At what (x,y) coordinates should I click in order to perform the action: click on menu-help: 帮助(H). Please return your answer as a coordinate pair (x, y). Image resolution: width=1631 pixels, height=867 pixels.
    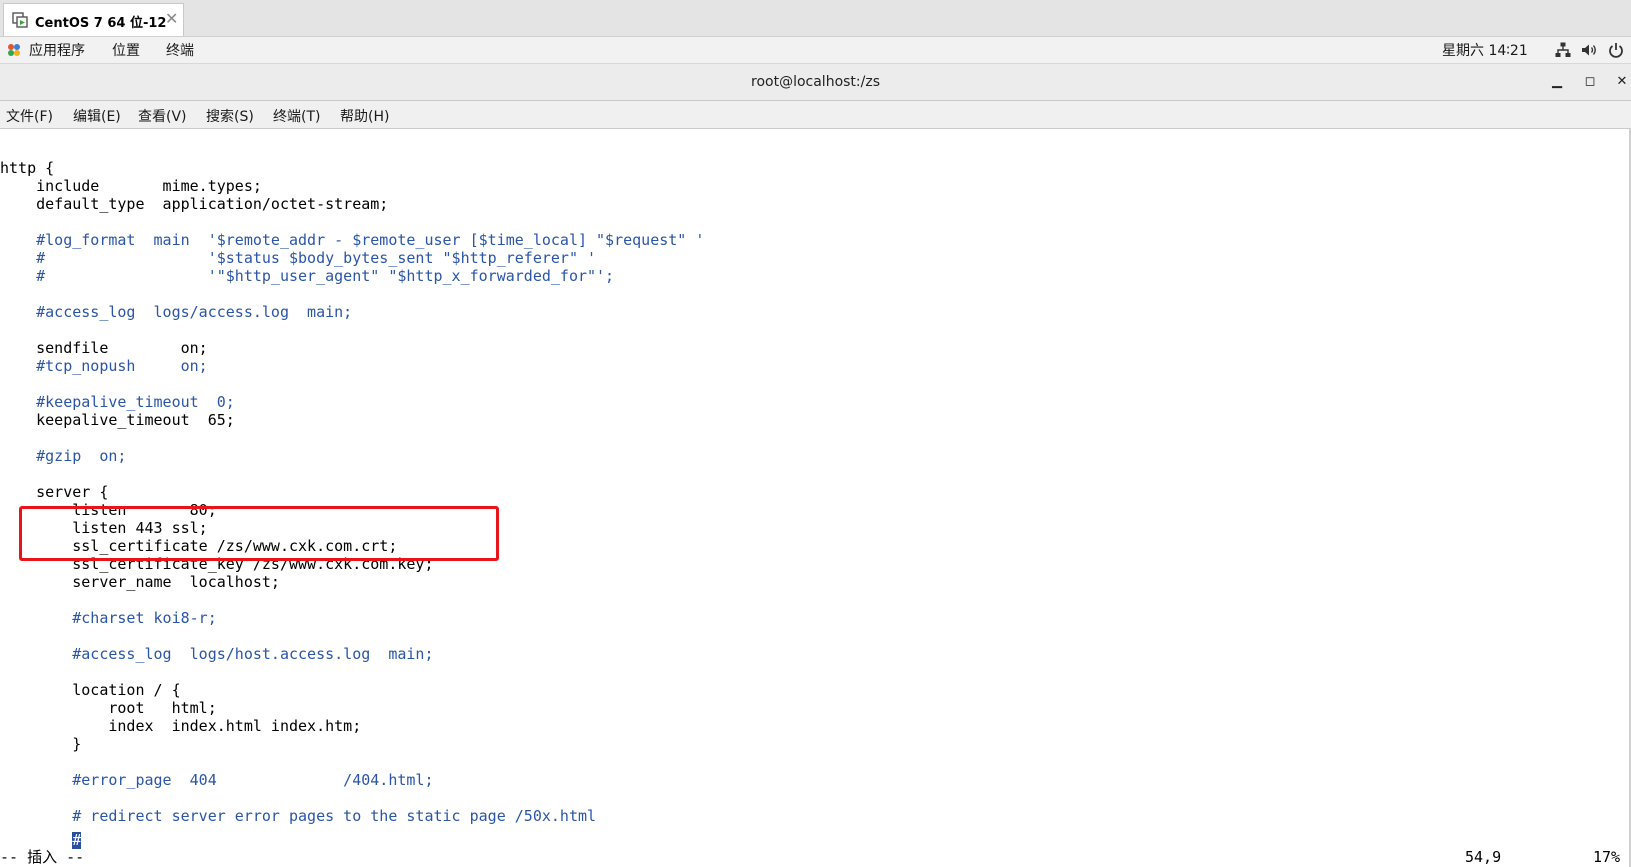
    Looking at the image, I should click on (364, 116).